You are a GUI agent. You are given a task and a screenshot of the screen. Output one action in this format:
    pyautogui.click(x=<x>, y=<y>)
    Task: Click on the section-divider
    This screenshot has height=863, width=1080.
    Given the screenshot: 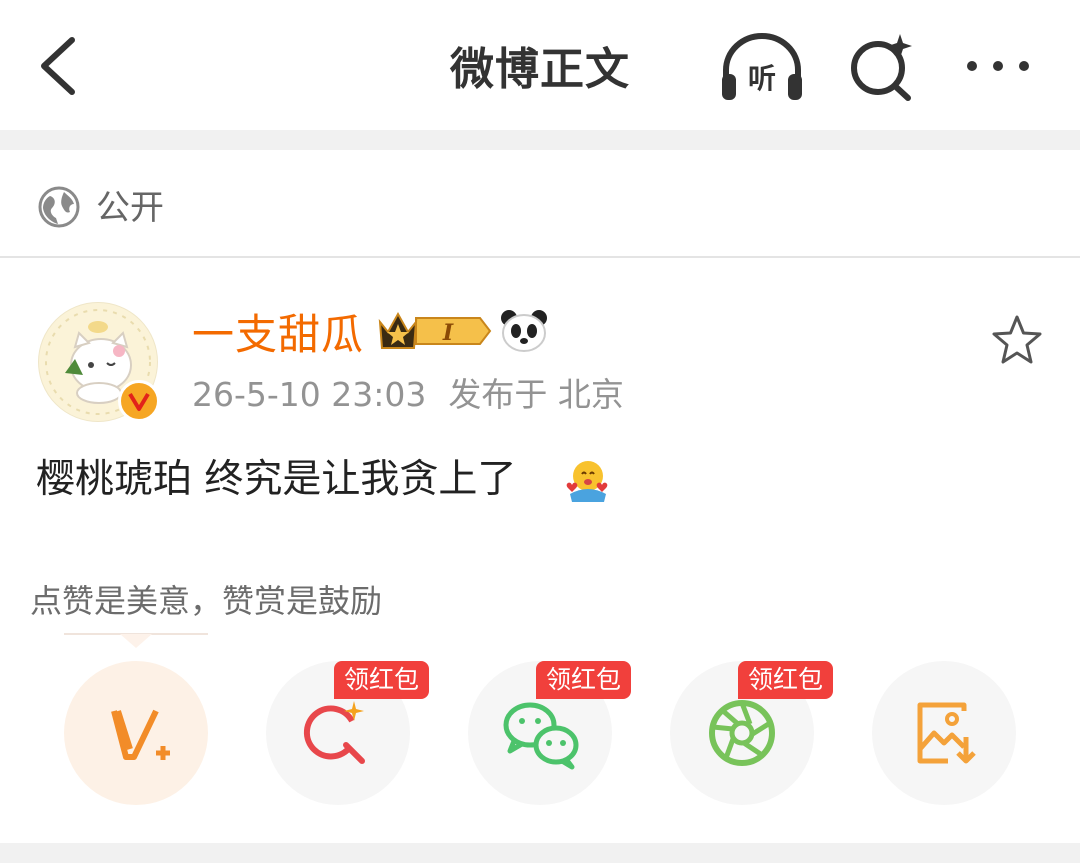 What is the action you would take?
    pyautogui.click(x=540, y=140)
    